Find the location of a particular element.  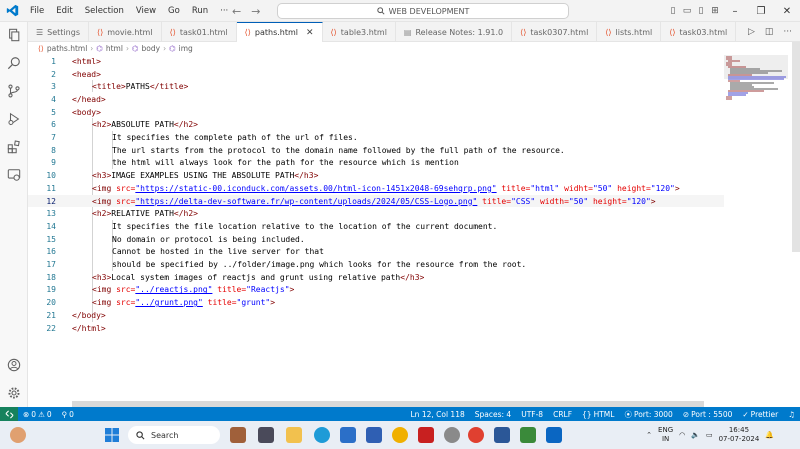

volume-icon: 🔈 is located at coordinates (695, 435).